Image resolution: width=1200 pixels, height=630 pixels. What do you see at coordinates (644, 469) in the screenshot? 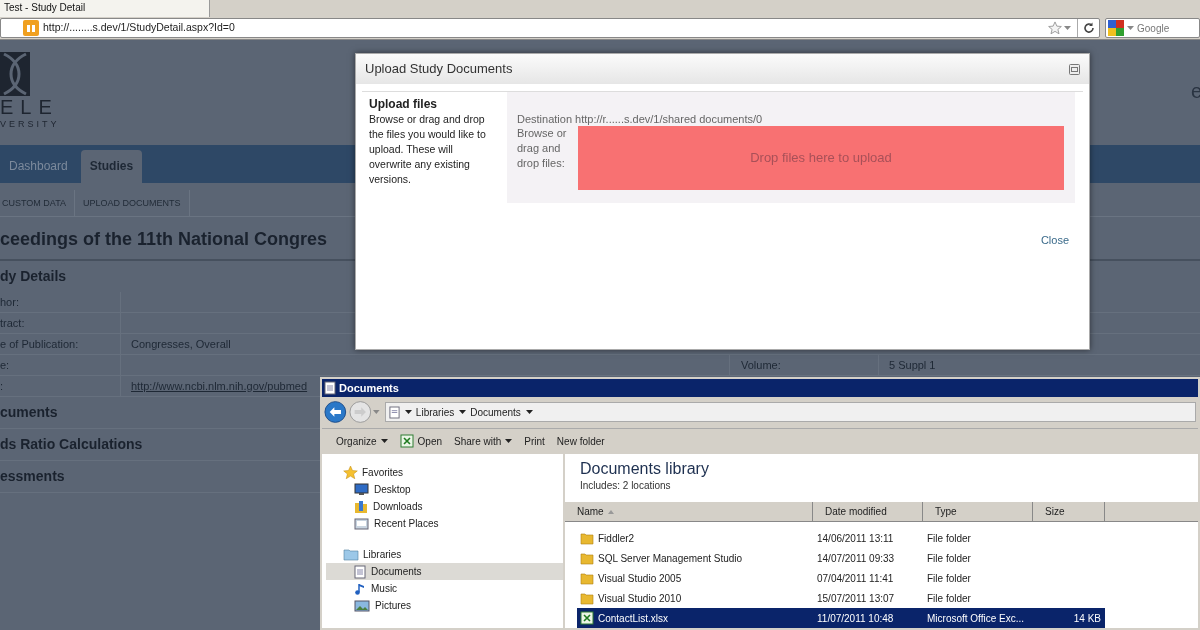
I see `library-title: Documents library` at bounding box center [644, 469].